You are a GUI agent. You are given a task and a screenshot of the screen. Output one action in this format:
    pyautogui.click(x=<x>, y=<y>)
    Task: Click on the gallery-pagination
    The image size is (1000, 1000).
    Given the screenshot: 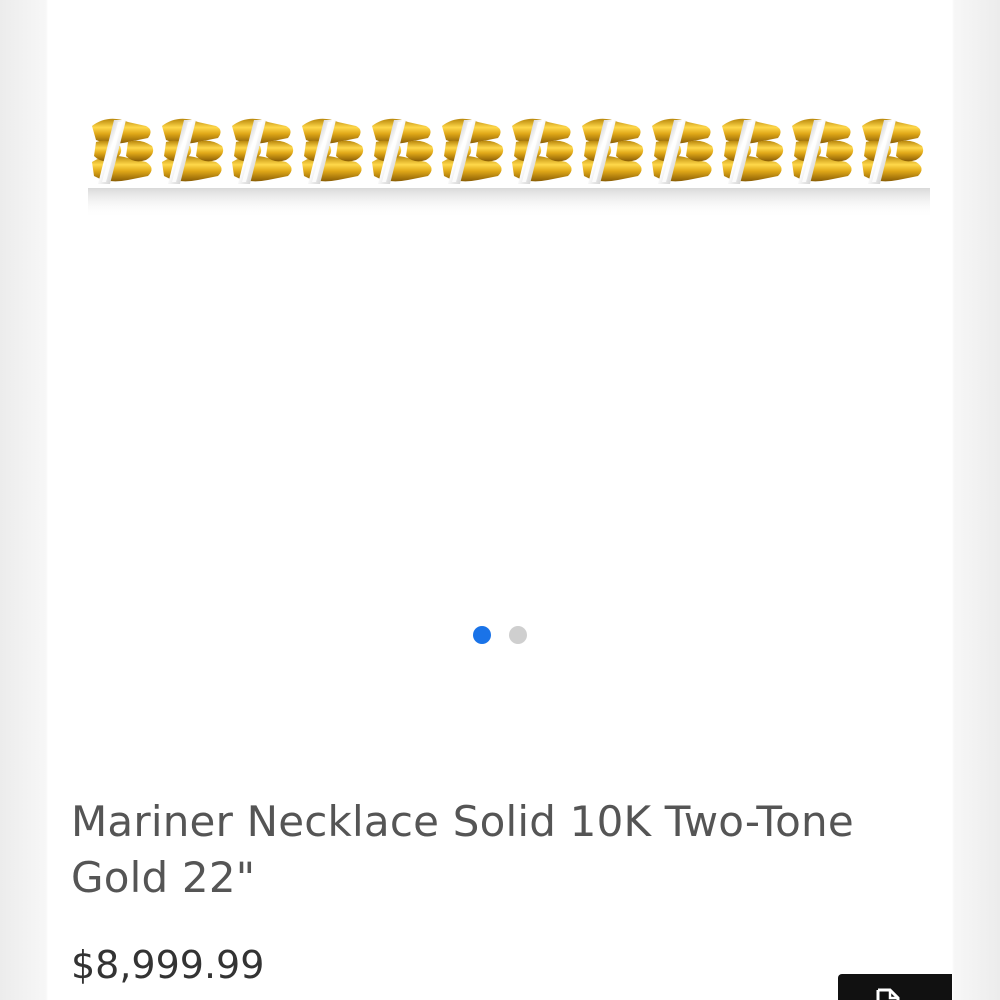 What is the action you would take?
    pyautogui.click(x=500, y=636)
    